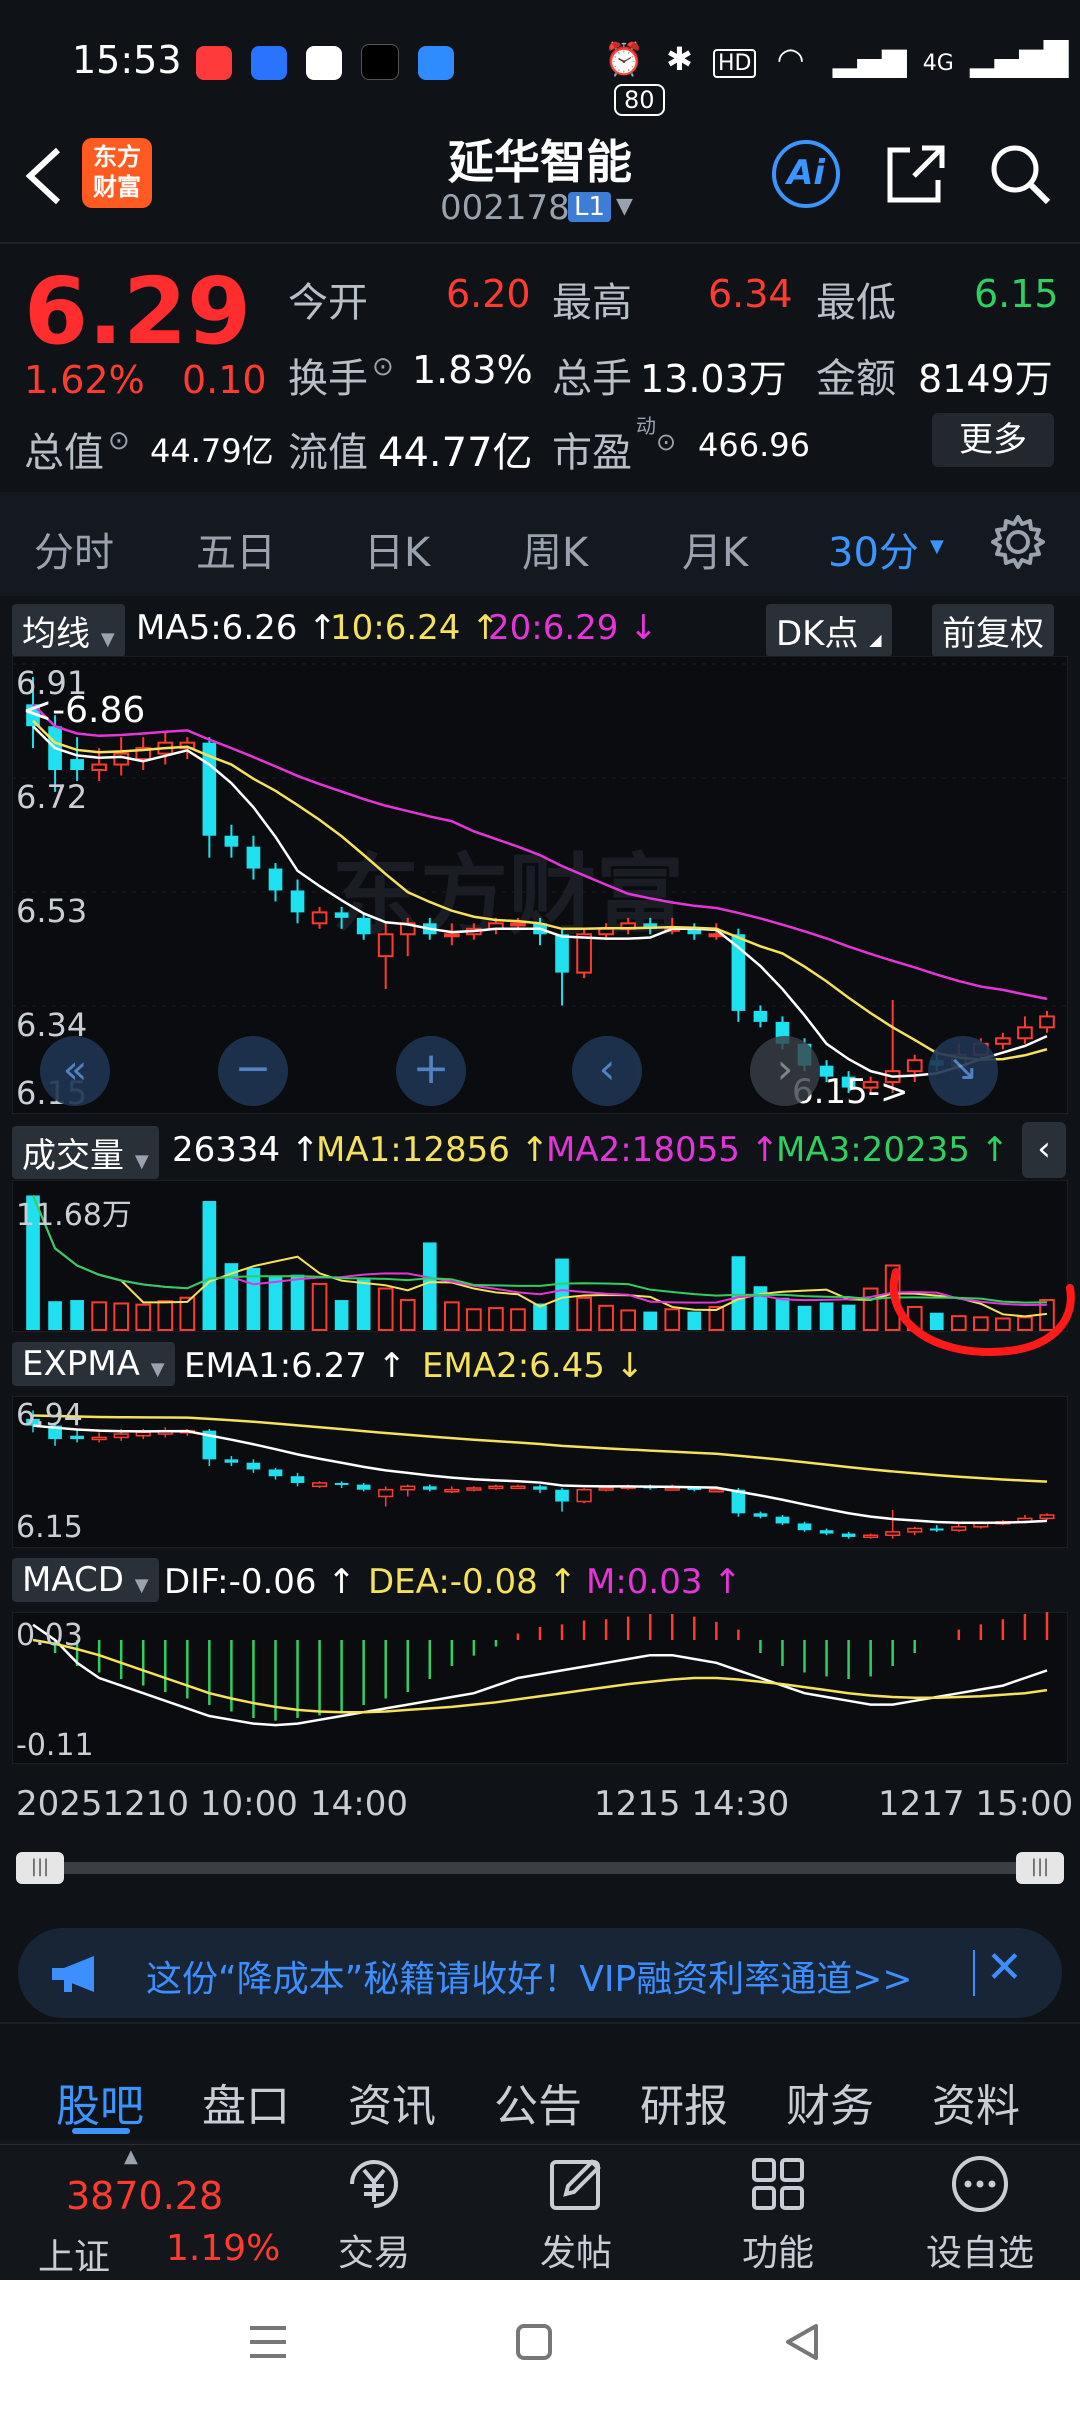  What do you see at coordinates (806, 174) in the screenshot?
I see `ai-button: Ai` at bounding box center [806, 174].